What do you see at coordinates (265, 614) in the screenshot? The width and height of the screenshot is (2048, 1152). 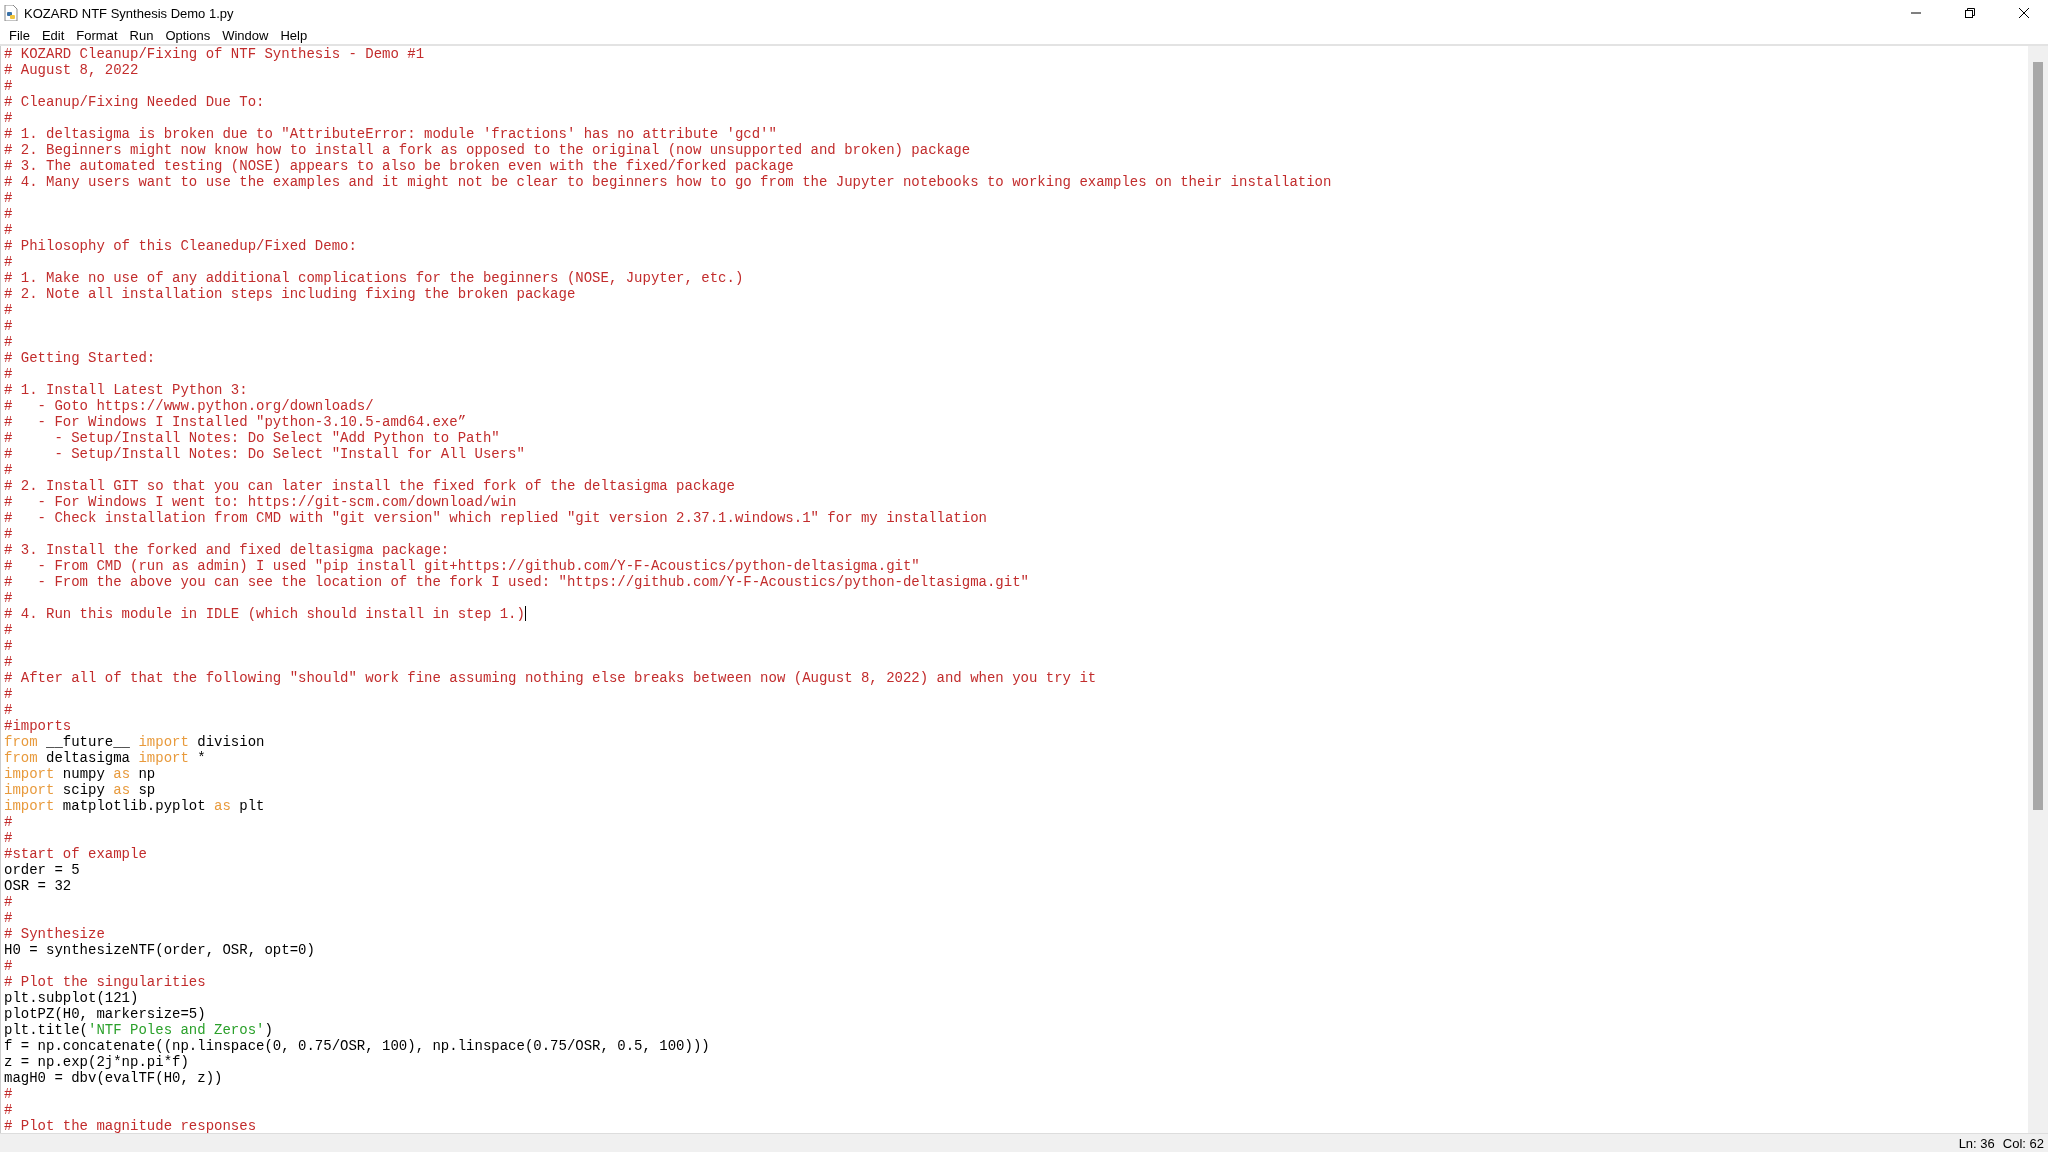 I see `code-line: # 4. Run this module in IDLE (which should install in step 1.)` at bounding box center [265, 614].